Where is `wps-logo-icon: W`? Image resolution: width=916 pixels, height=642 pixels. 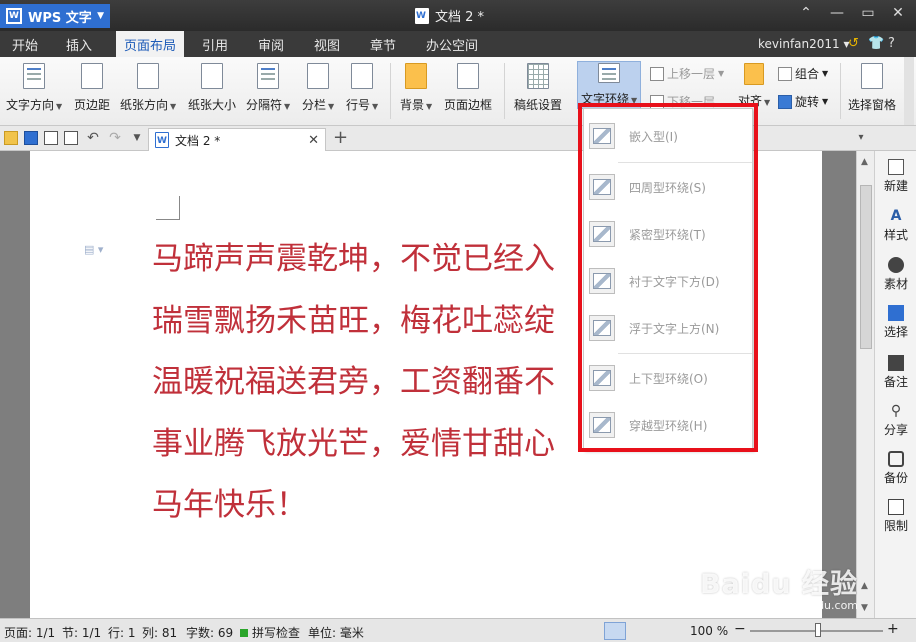 wps-logo-icon: W is located at coordinates (14, 16).